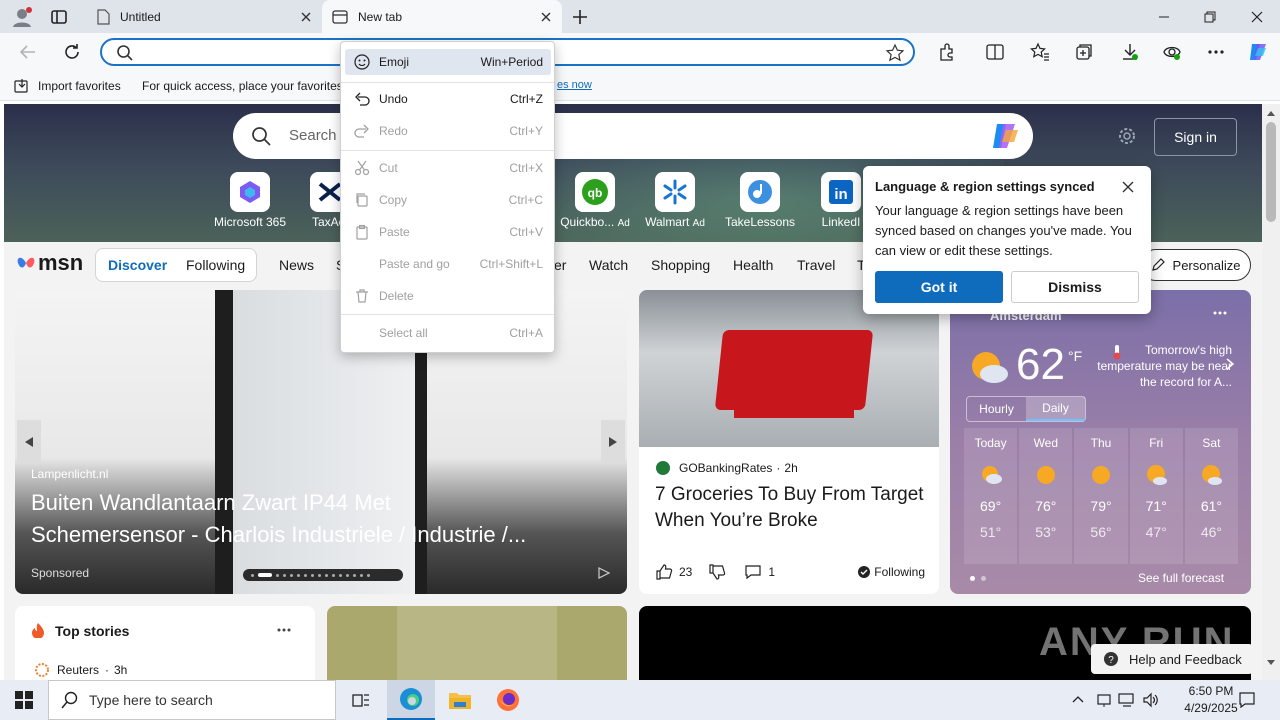  I want to click on import-favorites-button: Import favorites, so click(67, 86).